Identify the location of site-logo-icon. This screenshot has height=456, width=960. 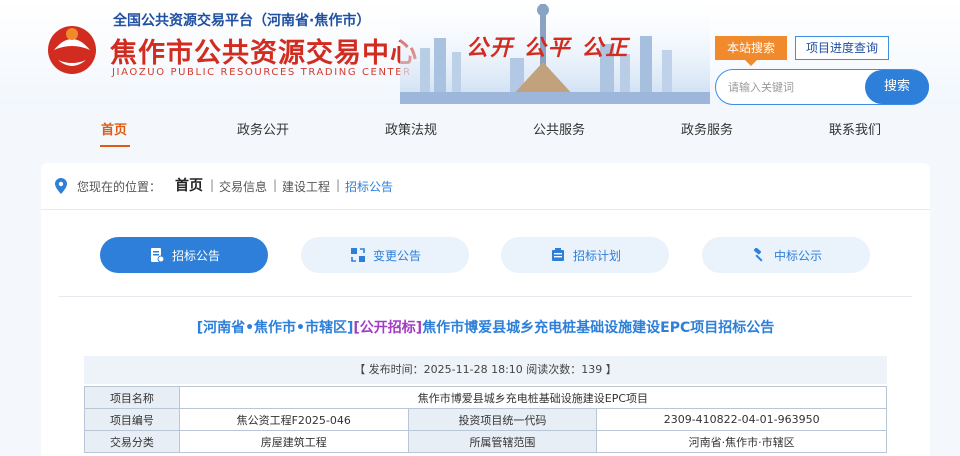
(72, 50).